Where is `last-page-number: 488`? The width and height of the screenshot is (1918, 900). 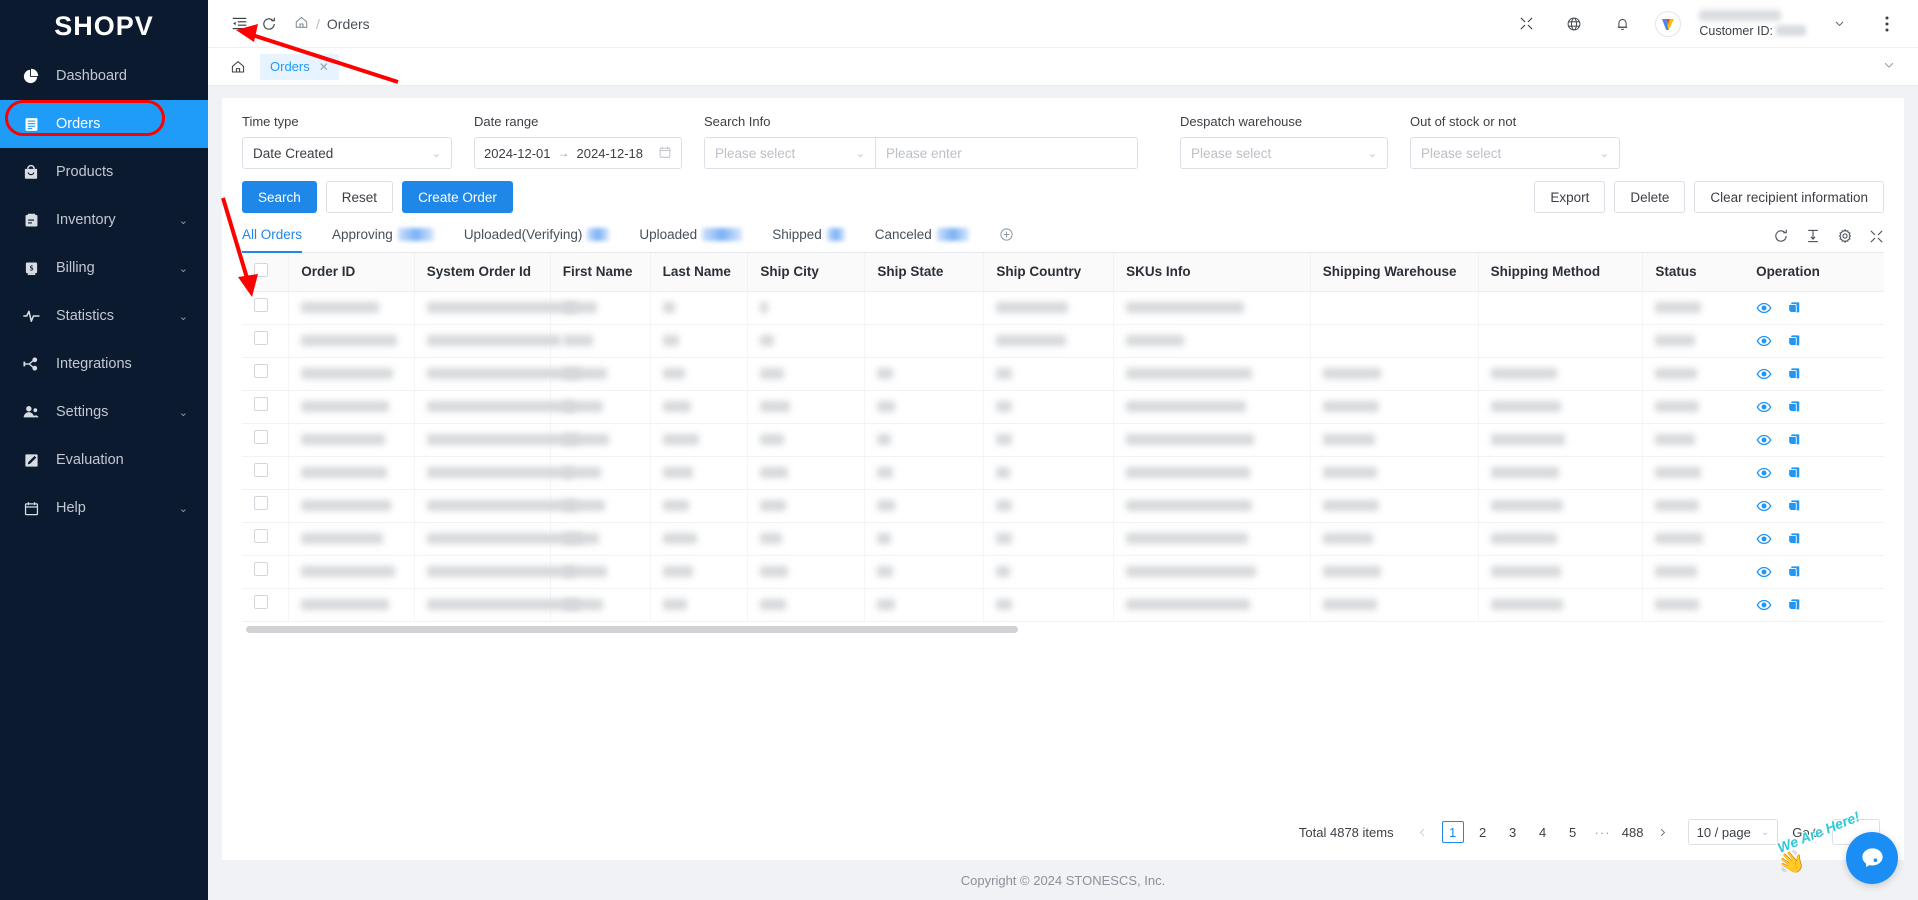
last-page-number: 488 is located at coordinates (1633, 832).